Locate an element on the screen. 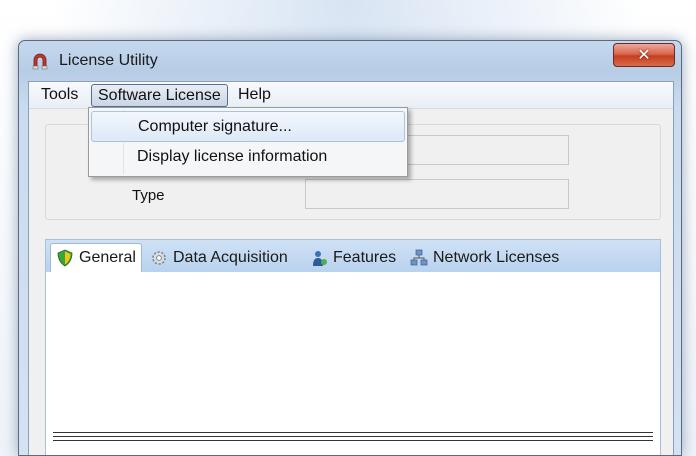  menu-software-license: Software License is located at coordinates (159, 95).